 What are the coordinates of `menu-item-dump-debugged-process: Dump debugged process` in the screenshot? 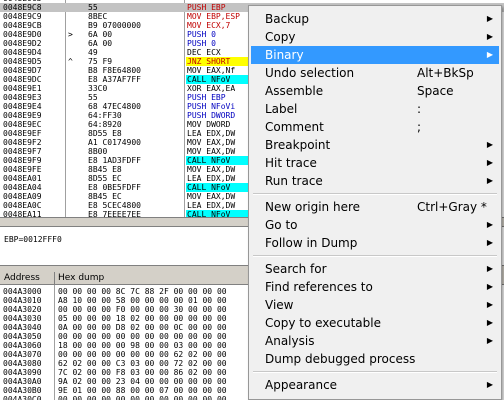 It's located at (375, 359).